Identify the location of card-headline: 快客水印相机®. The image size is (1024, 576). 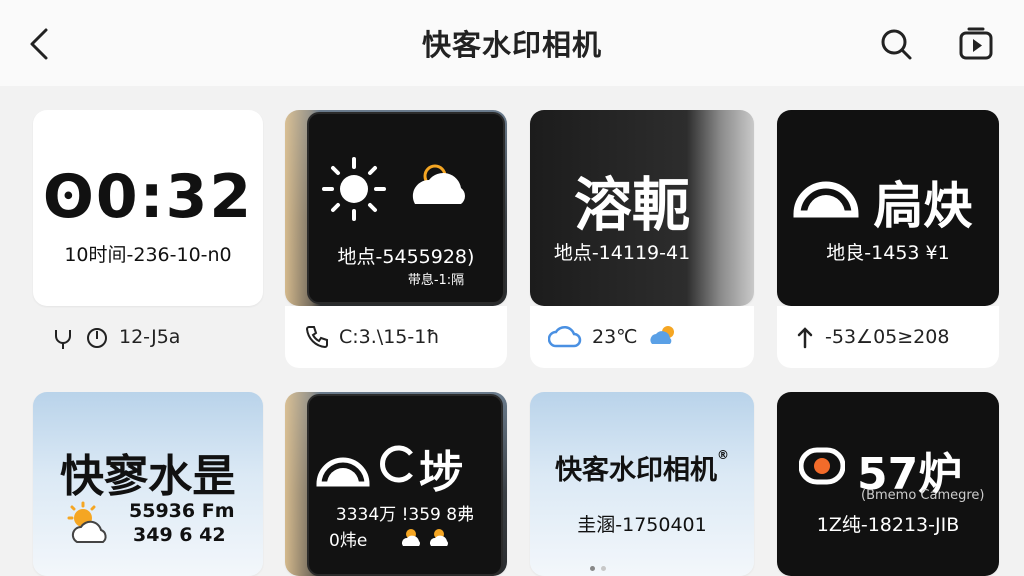
(642, 467).